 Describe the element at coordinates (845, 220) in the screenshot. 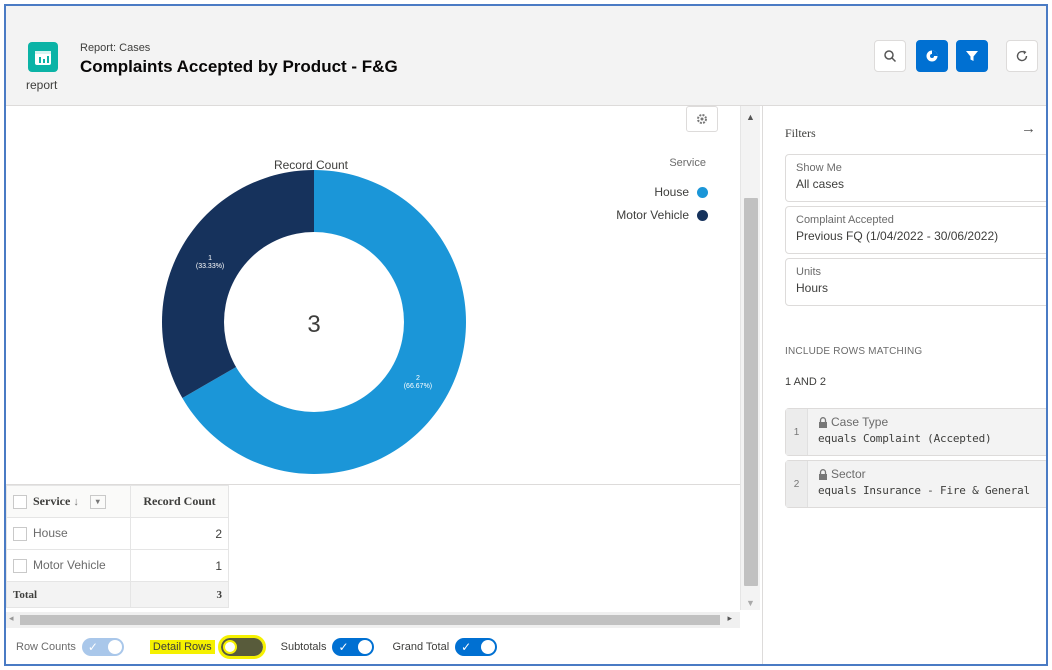

I see `filter-label: Complaint Accepted` at that location.